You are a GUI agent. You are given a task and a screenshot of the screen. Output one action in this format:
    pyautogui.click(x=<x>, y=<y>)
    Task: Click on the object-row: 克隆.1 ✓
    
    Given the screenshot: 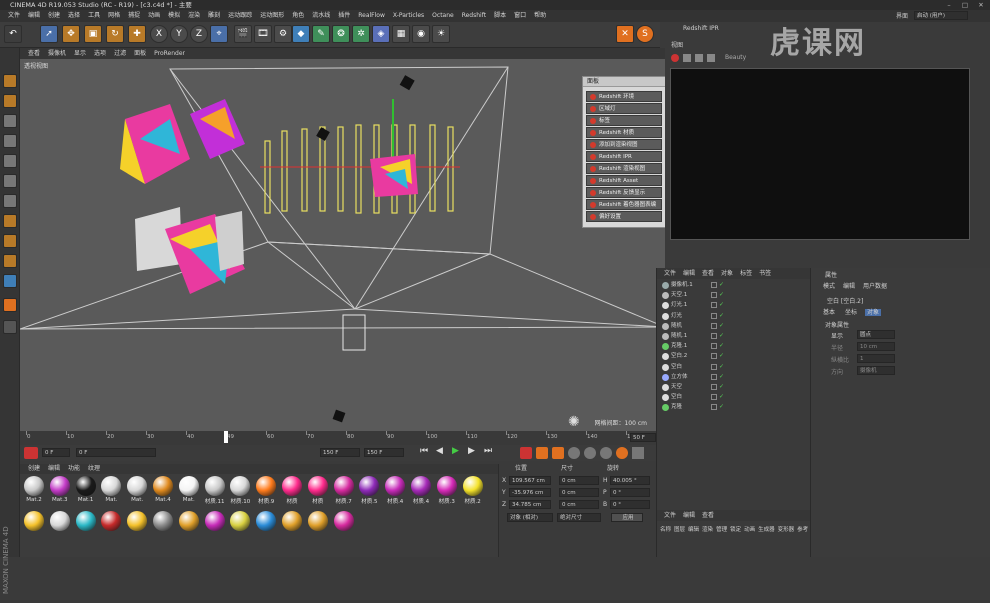 What is the action you would take?
    pyautogui.click(x=734, y=346)
    